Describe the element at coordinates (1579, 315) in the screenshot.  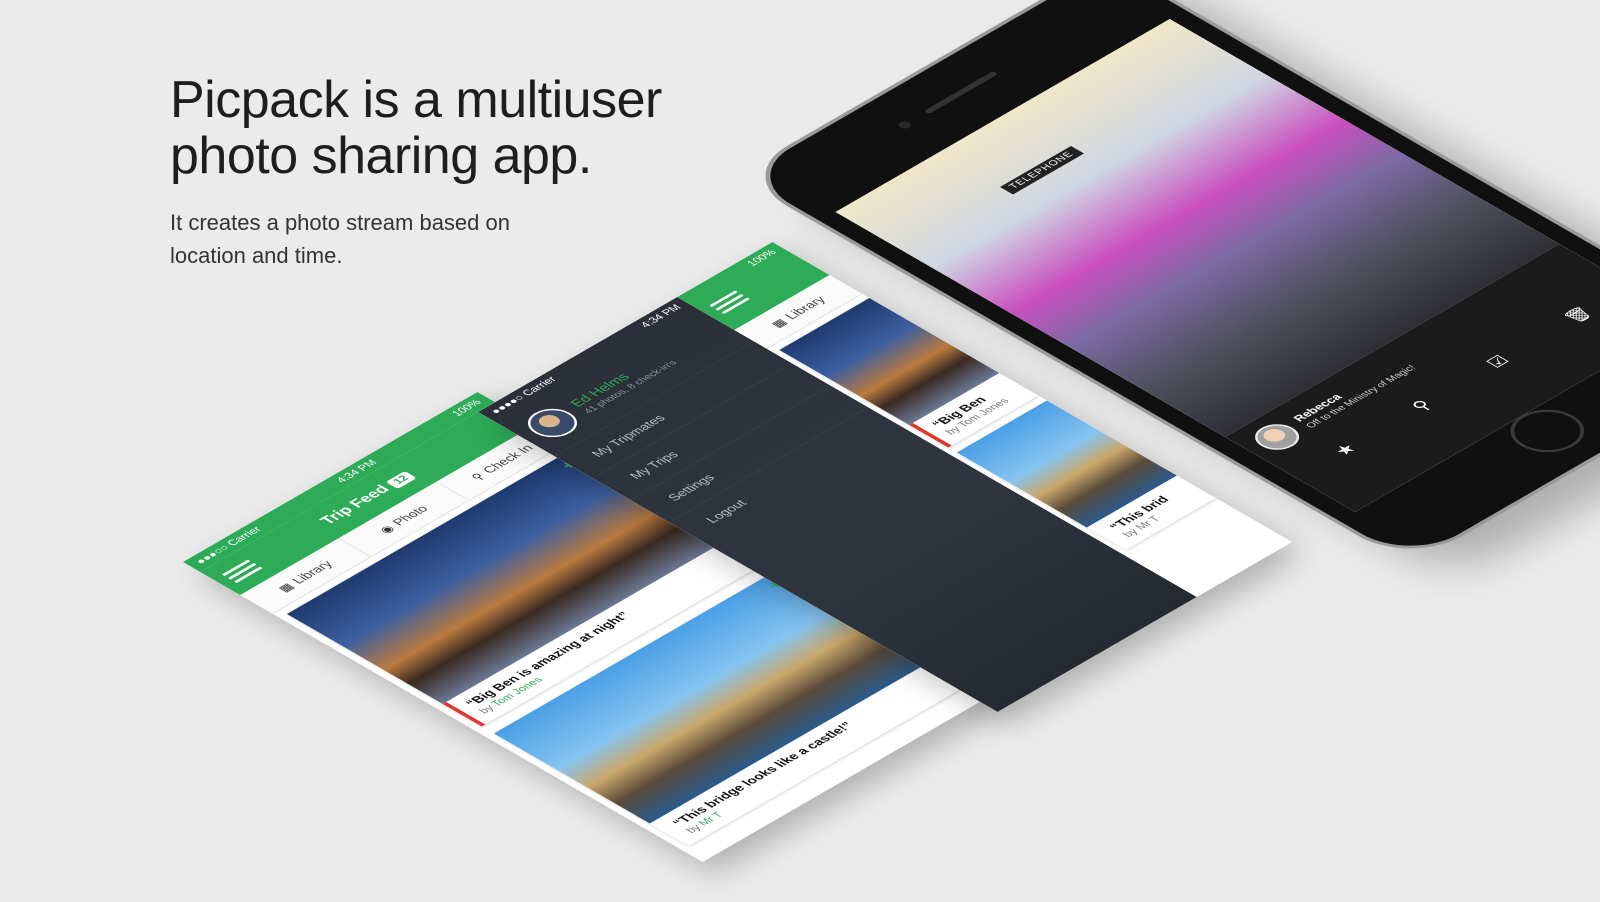
I see `trash-icon: 🗑` at that location.